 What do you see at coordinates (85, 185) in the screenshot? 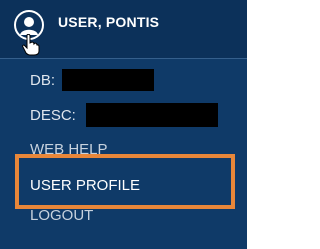
I see `menu-item-user-profile: USER PROFILE` at bounding box center [85, 185].